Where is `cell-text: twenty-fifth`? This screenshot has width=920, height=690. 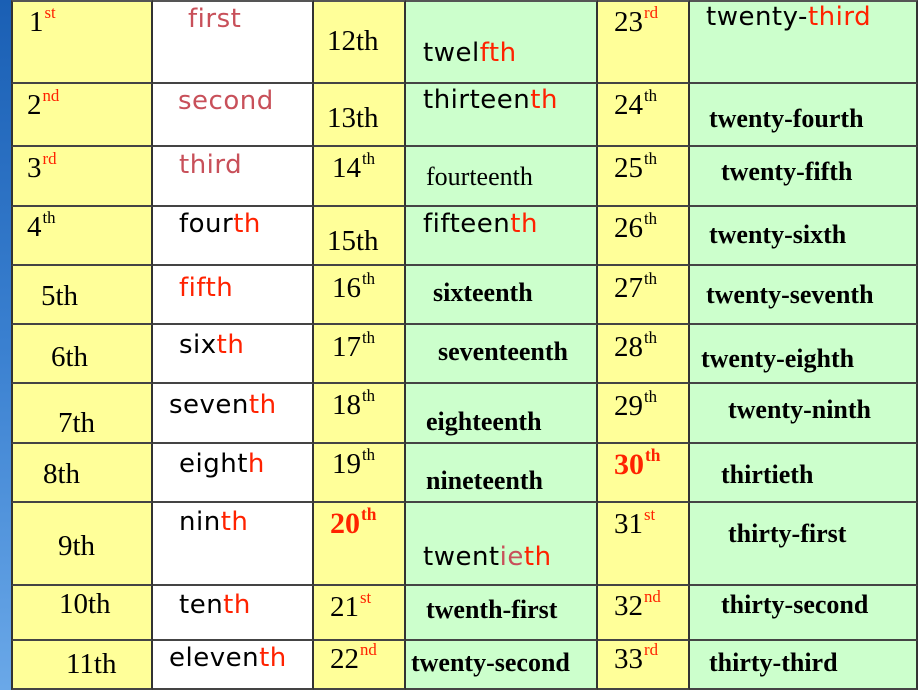 cell-text: twenty-fifth is located at coordinates (786, 172).